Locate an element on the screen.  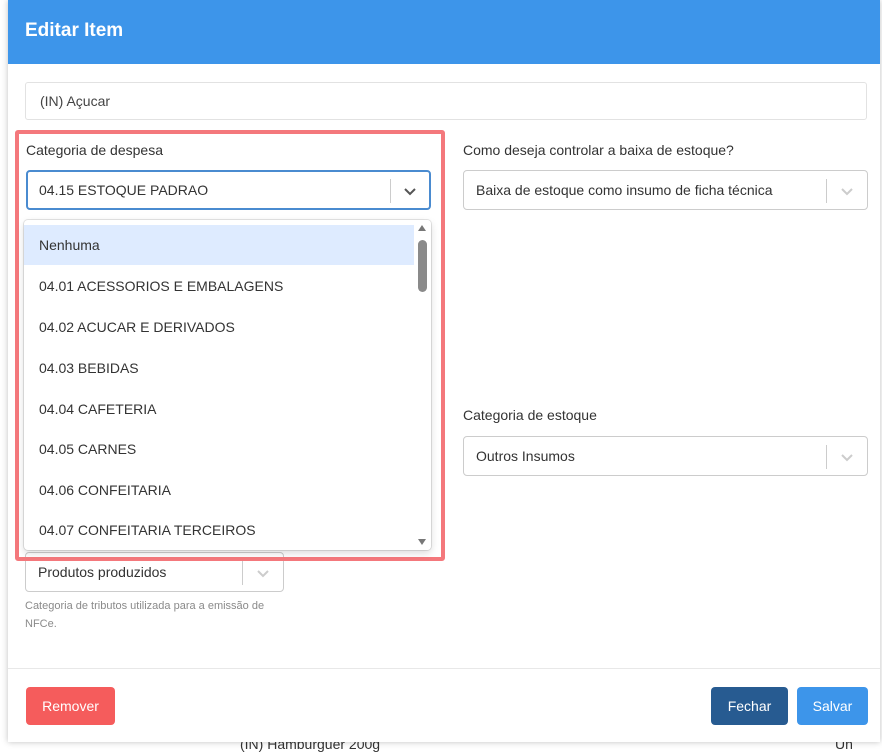
background-table-row: (IN) Hamburguer 200g Un is located at coordinates (441, 747).